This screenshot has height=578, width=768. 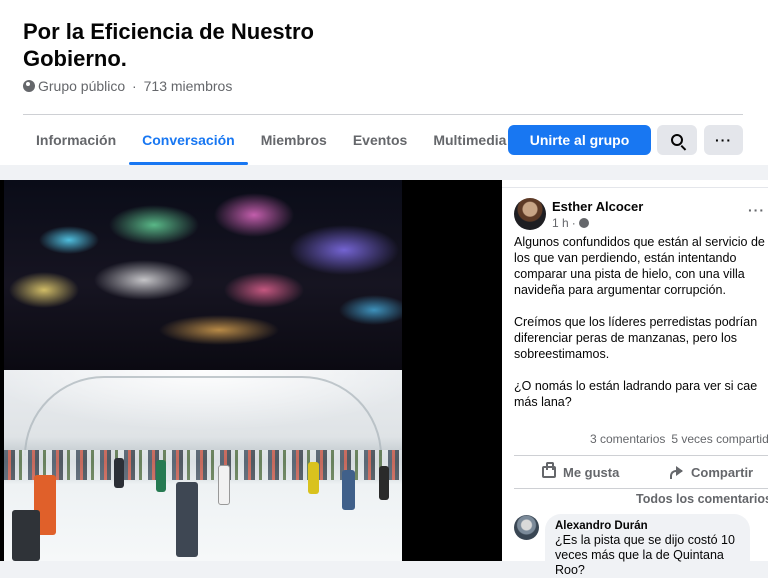 What do you see at coordinates (82, 86) in the screenshot?
I see `group-privacy: Grupo público` at bounding box center [82, 86].